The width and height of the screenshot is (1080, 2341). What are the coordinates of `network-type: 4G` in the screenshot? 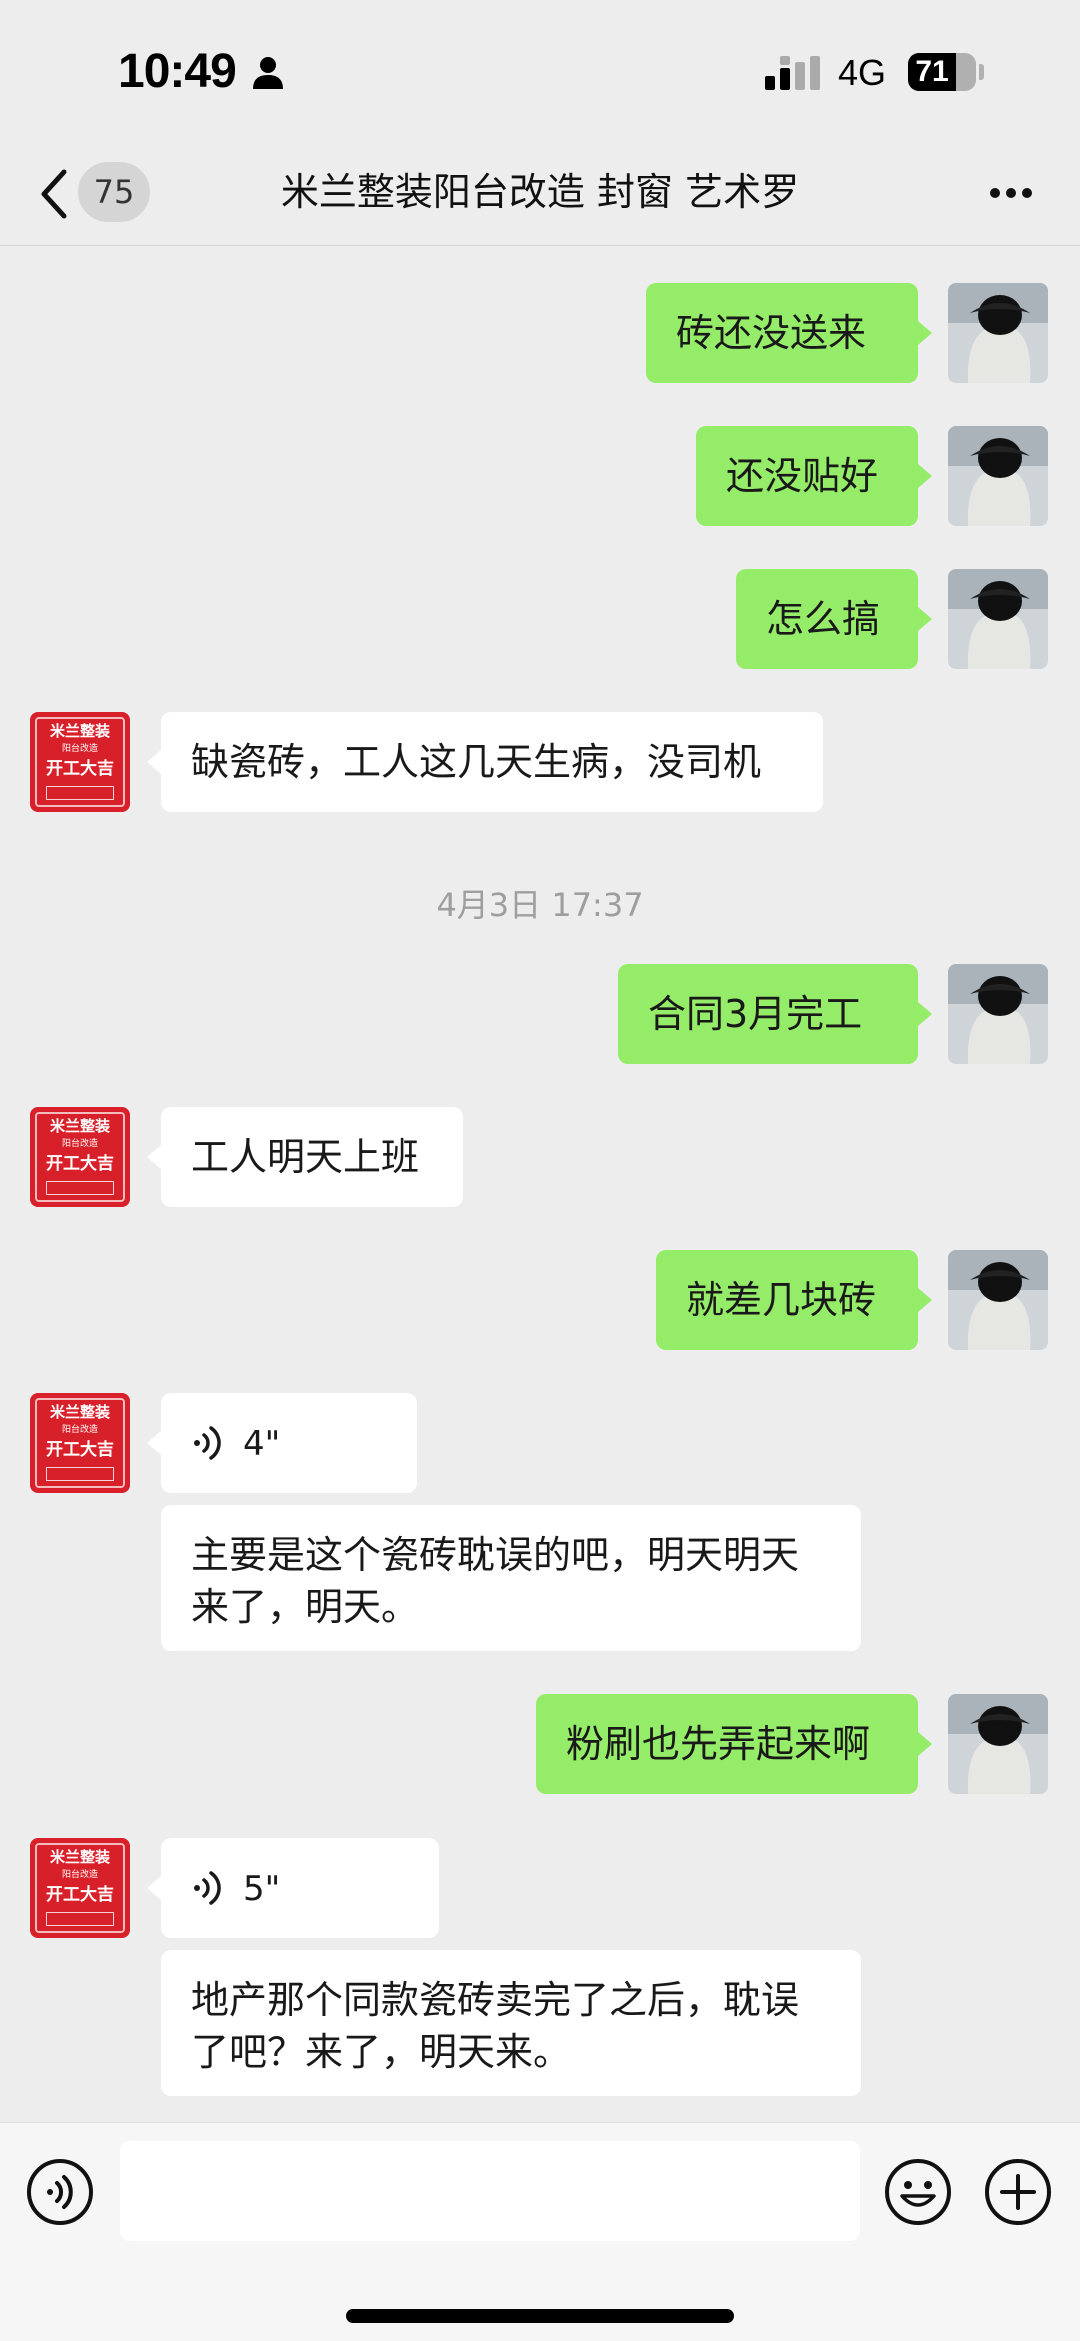 It's located at (862, 72).